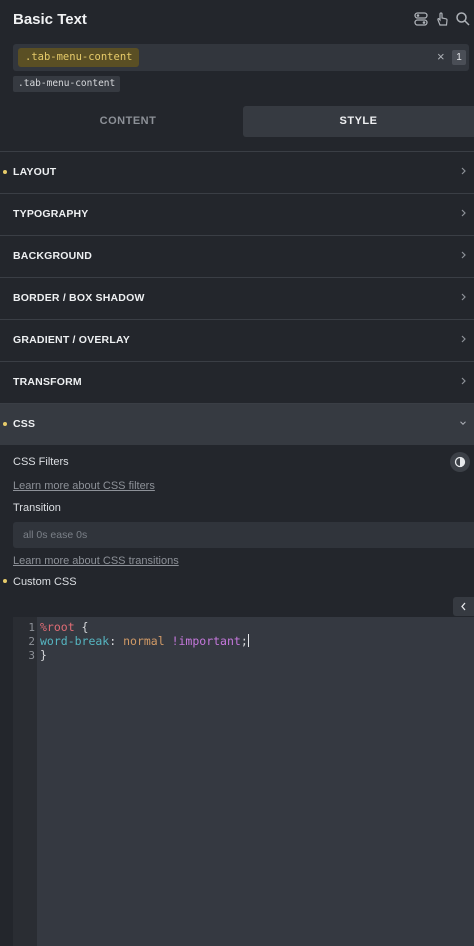 This screenshot has width=474, height=946. Describe the element at coordinates (248, 640) in the screenshot. I see `text-cursor` at that location.